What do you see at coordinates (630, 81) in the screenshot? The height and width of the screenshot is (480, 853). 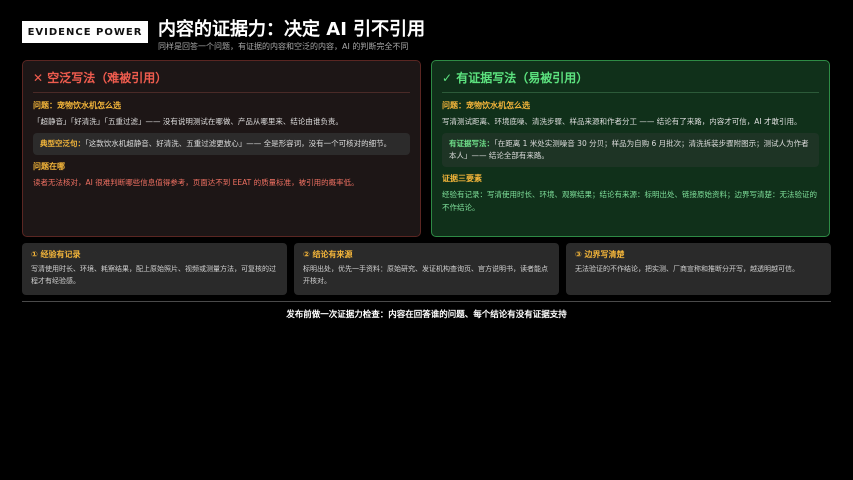 I see `evidence-panel-header: ✓ 有证据写法（易被引用）` at bounding box center [630, 81].